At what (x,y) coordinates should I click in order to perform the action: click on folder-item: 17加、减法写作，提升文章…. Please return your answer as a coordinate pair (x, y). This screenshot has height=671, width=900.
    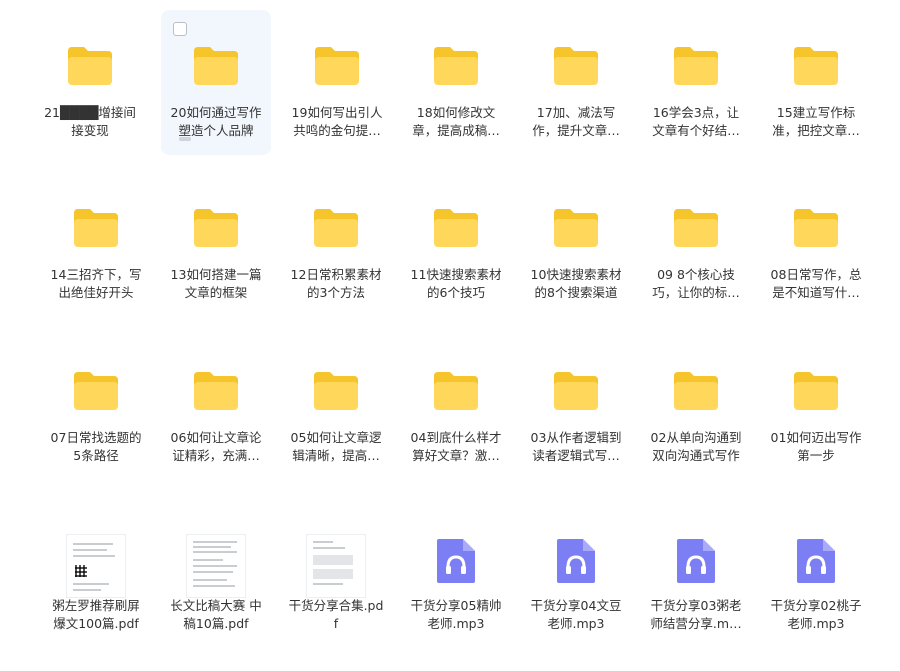
    Looking at the image, I should click on (576, 82).